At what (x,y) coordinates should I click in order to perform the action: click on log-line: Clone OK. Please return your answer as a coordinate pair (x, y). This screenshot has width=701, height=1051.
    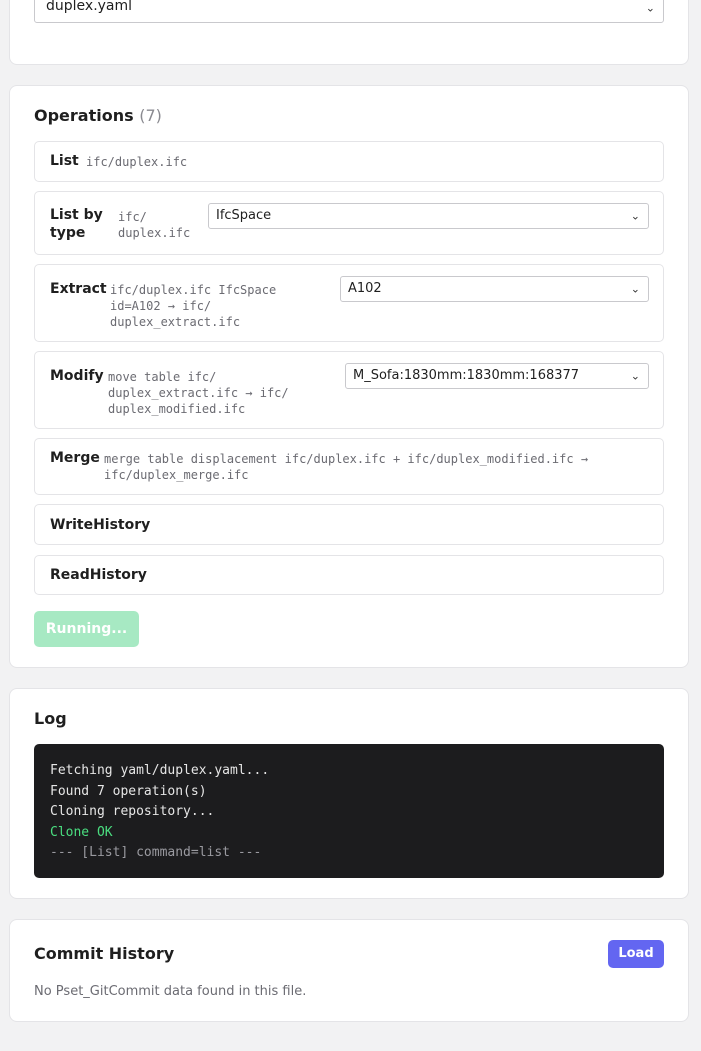
    Looking at the image, I should click on (81, 832).